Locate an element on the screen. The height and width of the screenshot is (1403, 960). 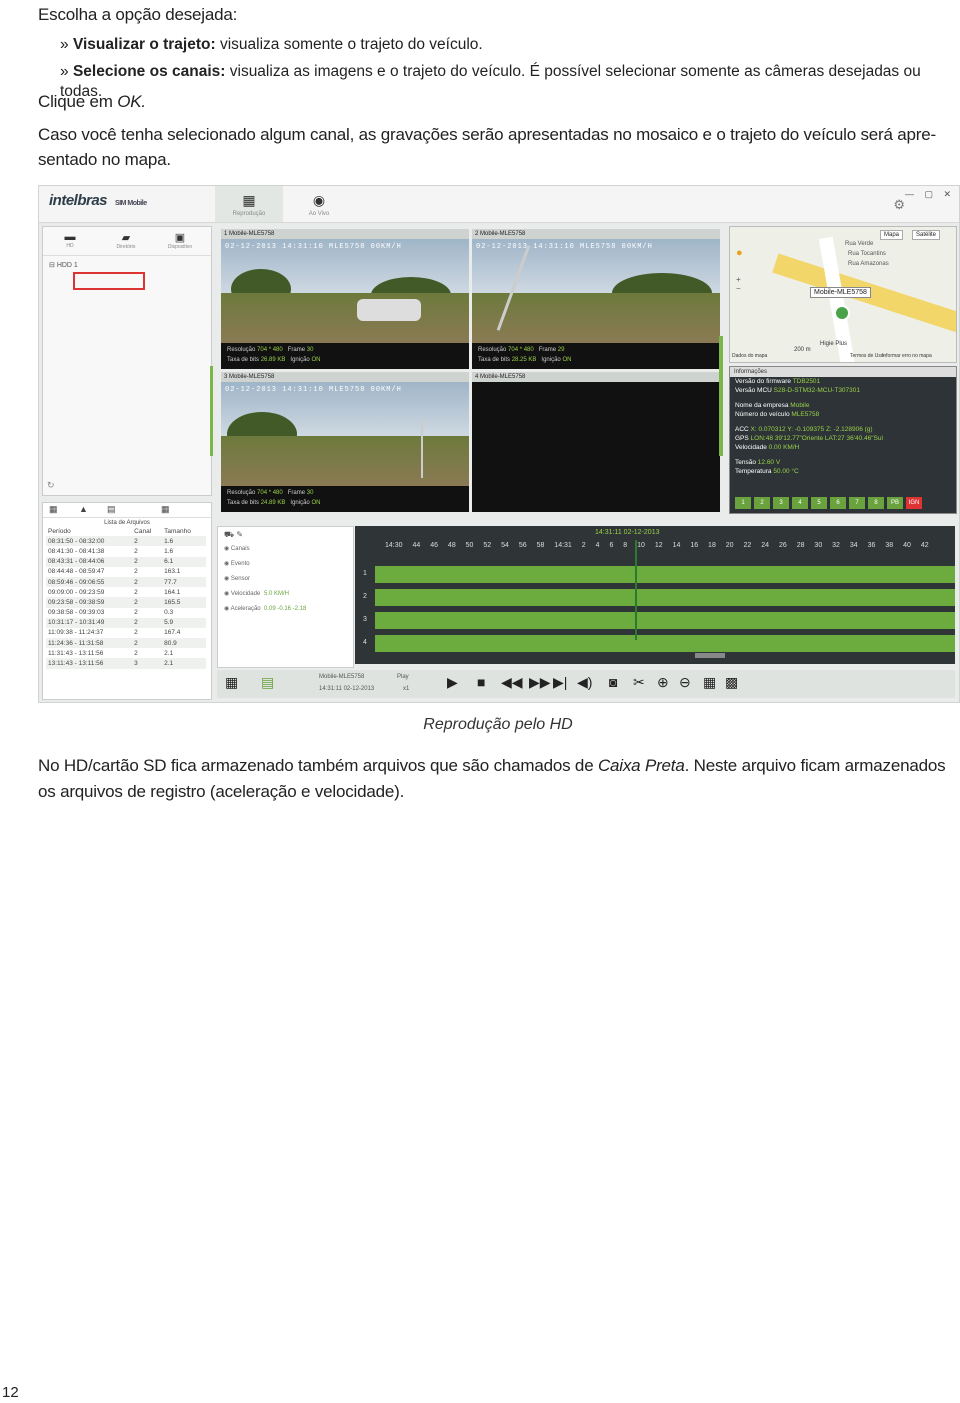
zoom-out-icon: ⊖ is located at coordinates (685, 682).